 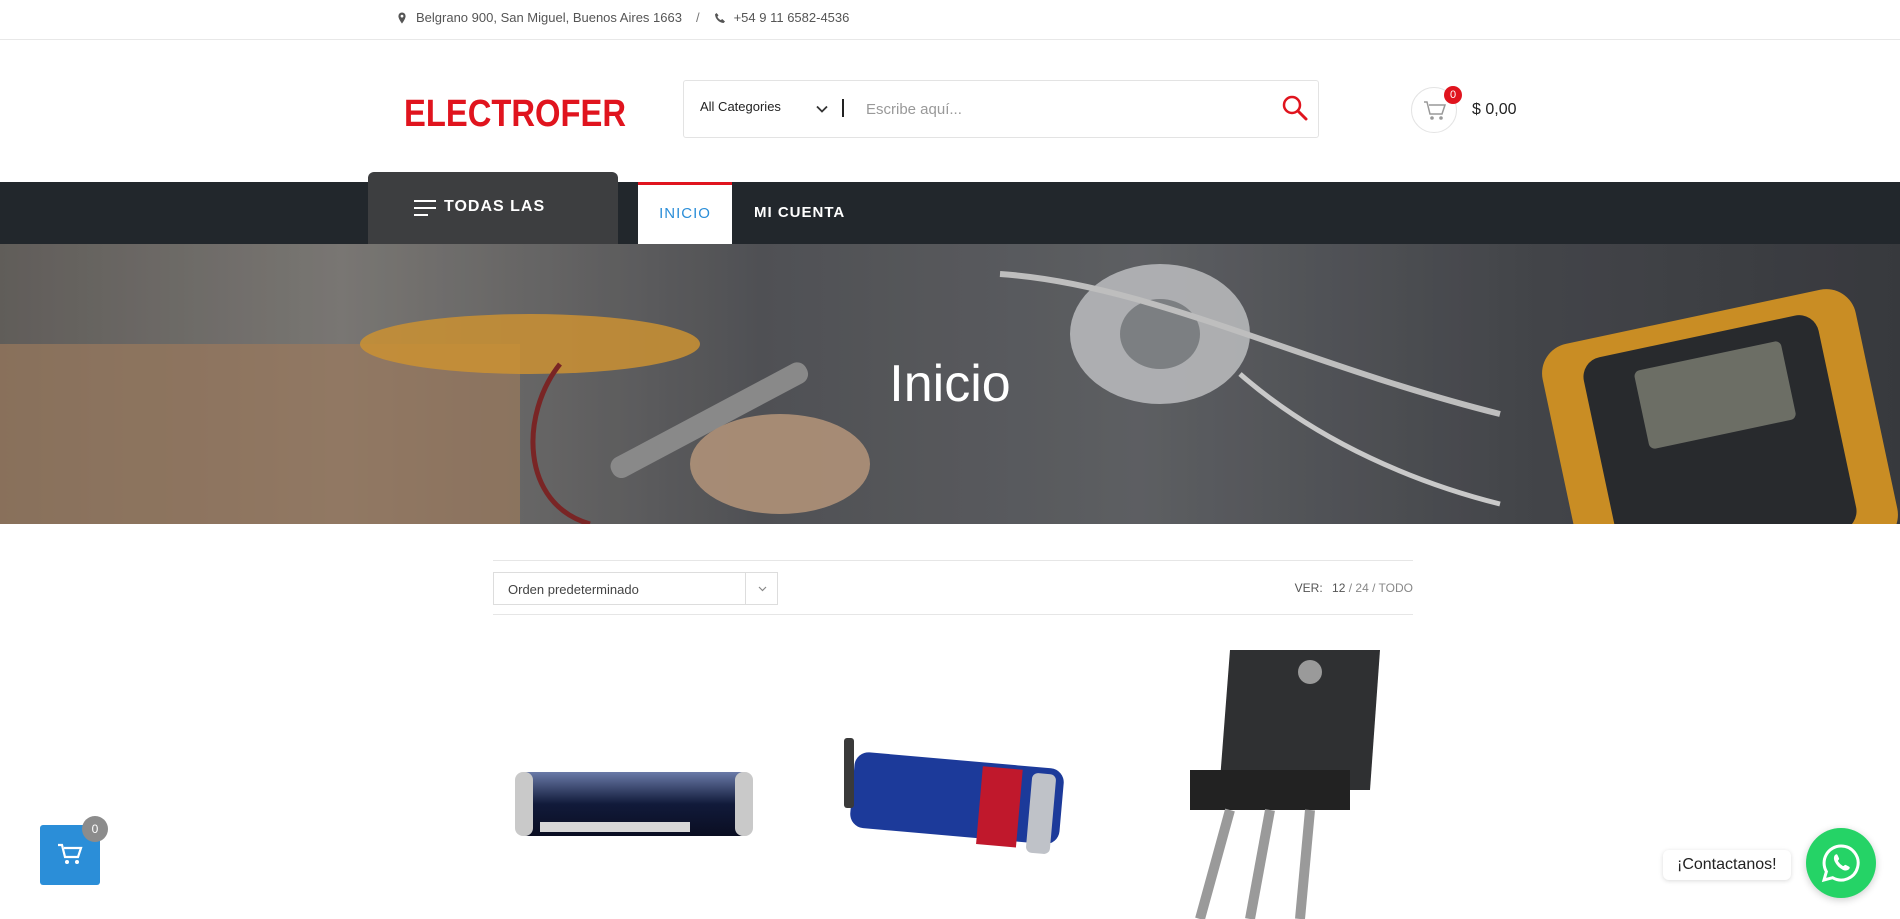 What do you see at coordinates (95, 829) in the screenshot?
I see `floating-cart-count: 0` at bounding box center [95, 829].